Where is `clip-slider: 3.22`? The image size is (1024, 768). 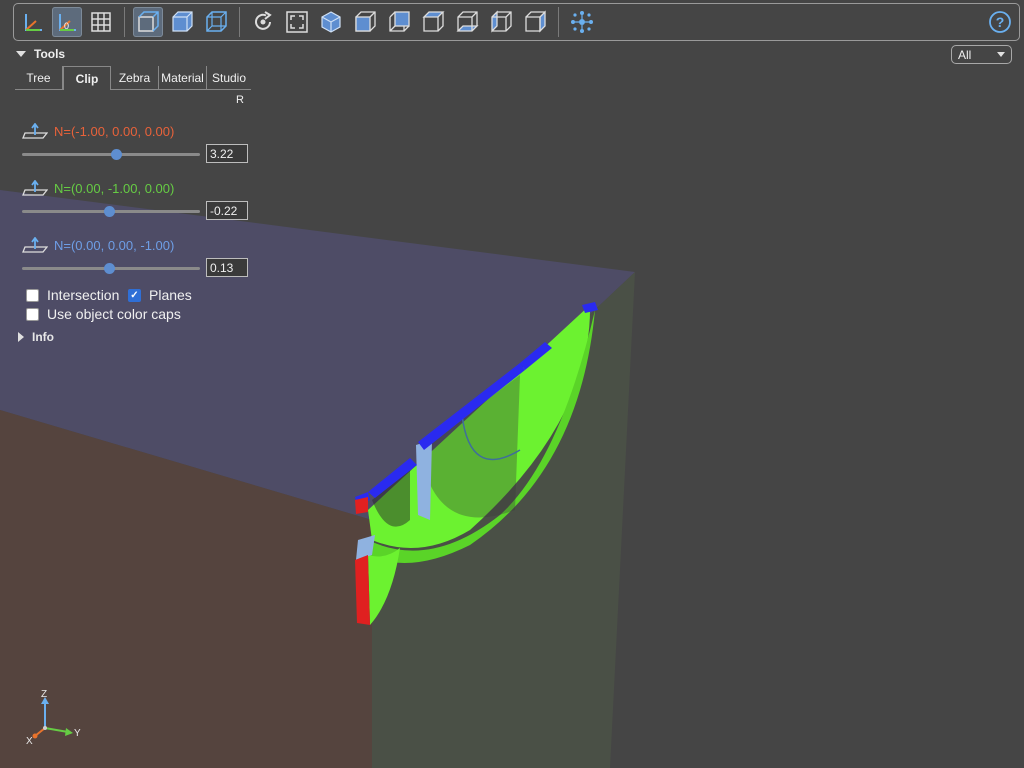
clip-slider: 3.22 is located at coordinates (135, 154).